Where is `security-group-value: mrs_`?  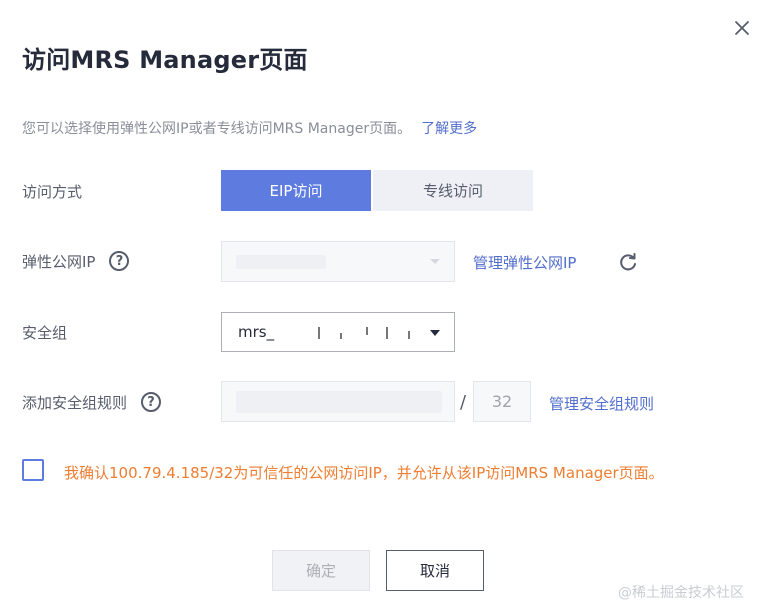
security-group-value: mrs_ is located at coordinates (256, 332).